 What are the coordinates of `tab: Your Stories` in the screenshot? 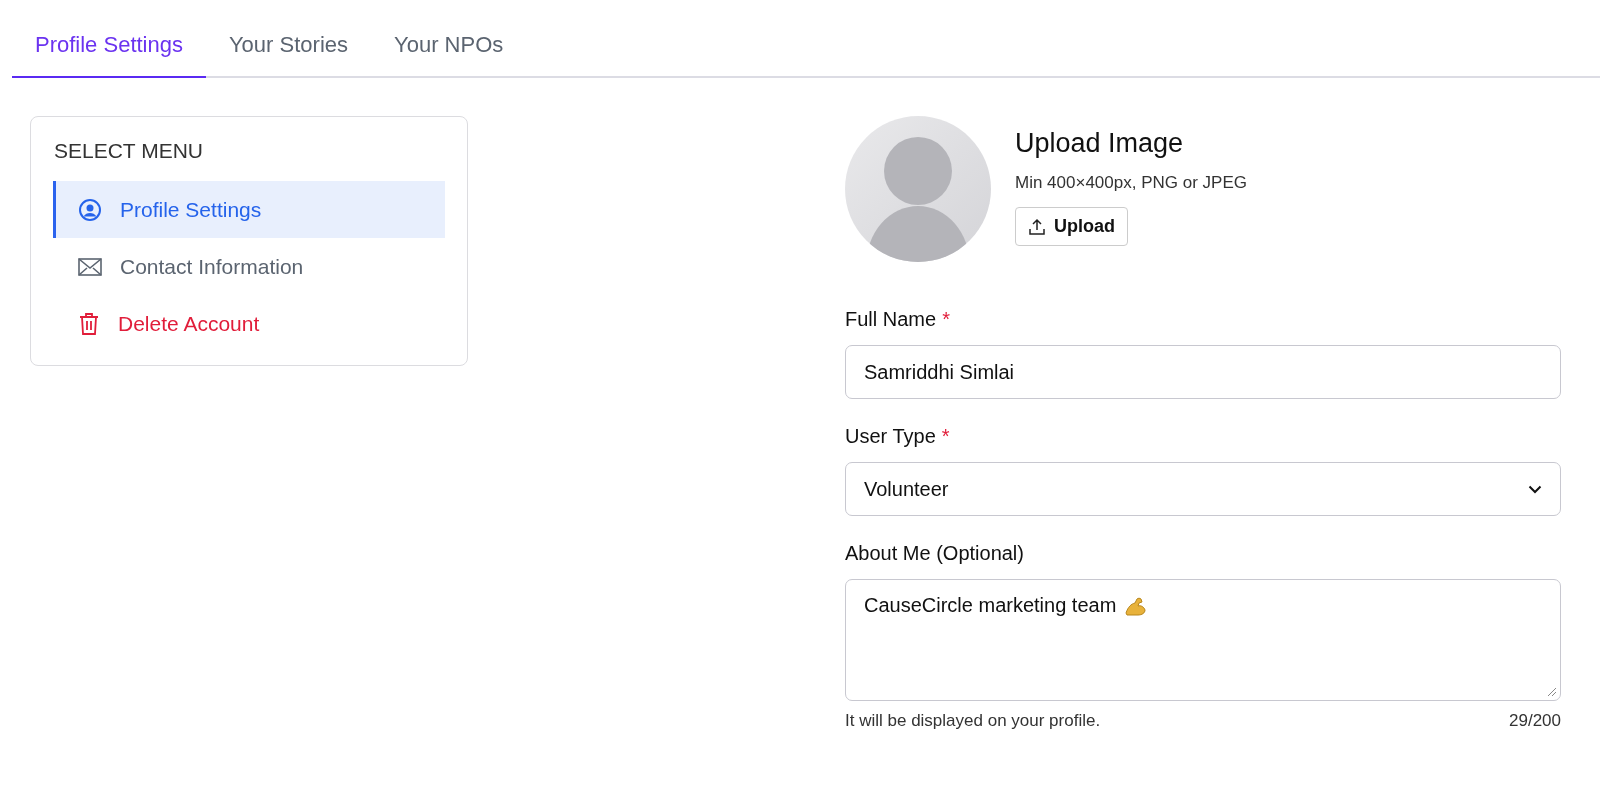 It's located at (288, 53).